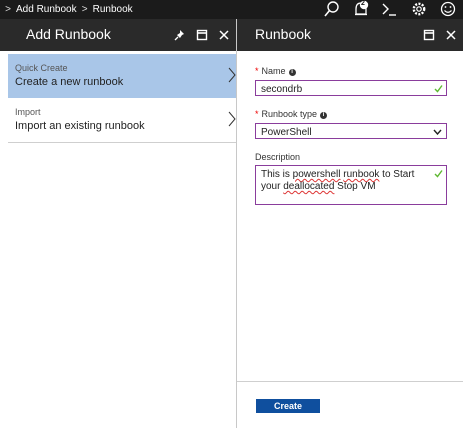  I want to click on feedback-smiley-icon, so click(448, 9).